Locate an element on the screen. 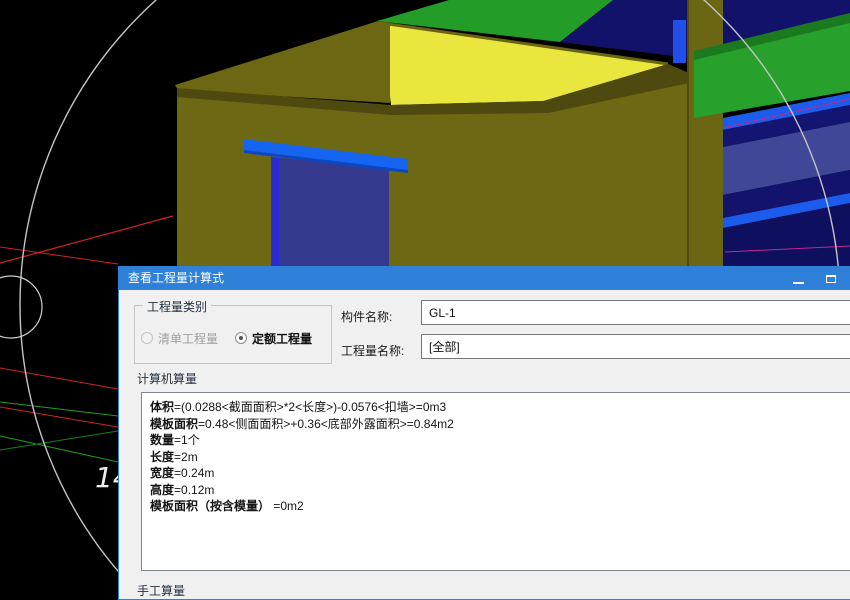 This screenshot has height=600, width=850. radio-label: 清单工程量 is located at coordinates (188, 338).